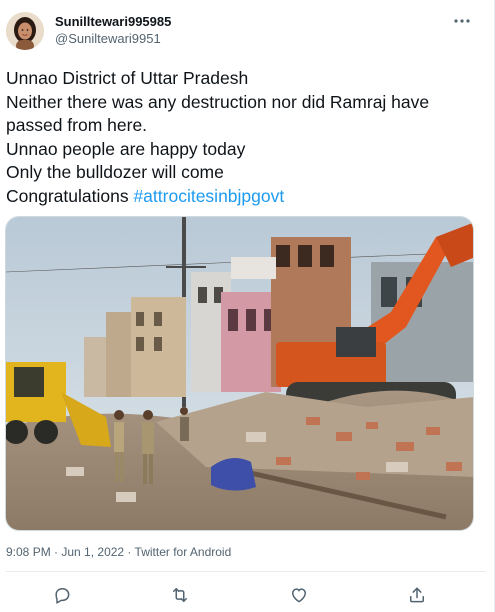 The image size is (495, 612). What do you see at coordinates (180, 595) in the screenshot?
I see `retweet-icon` at bounding box center [180, 595].